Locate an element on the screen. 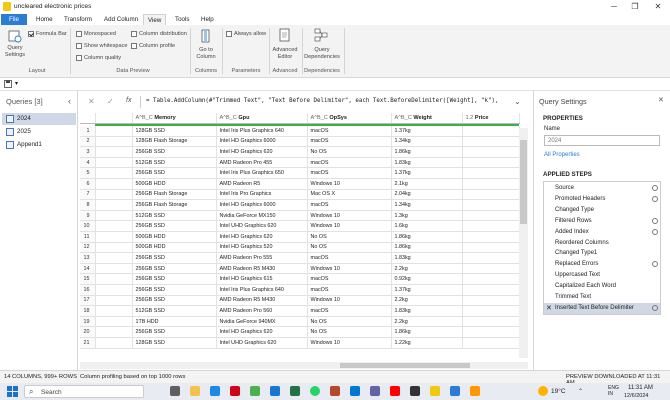 The width and height of the screenshot is (670, 400). advanced-editor-button: Advanced Editor is located at coordinates (285, 54).